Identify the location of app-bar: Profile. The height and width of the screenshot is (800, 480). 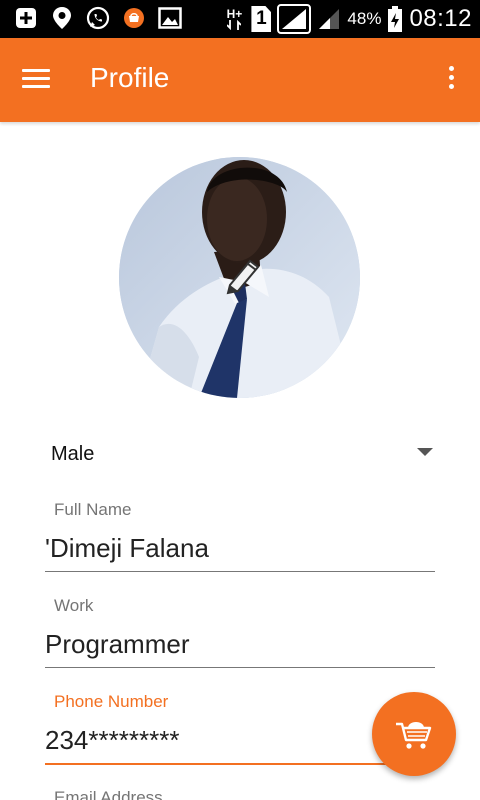
(240, 80).